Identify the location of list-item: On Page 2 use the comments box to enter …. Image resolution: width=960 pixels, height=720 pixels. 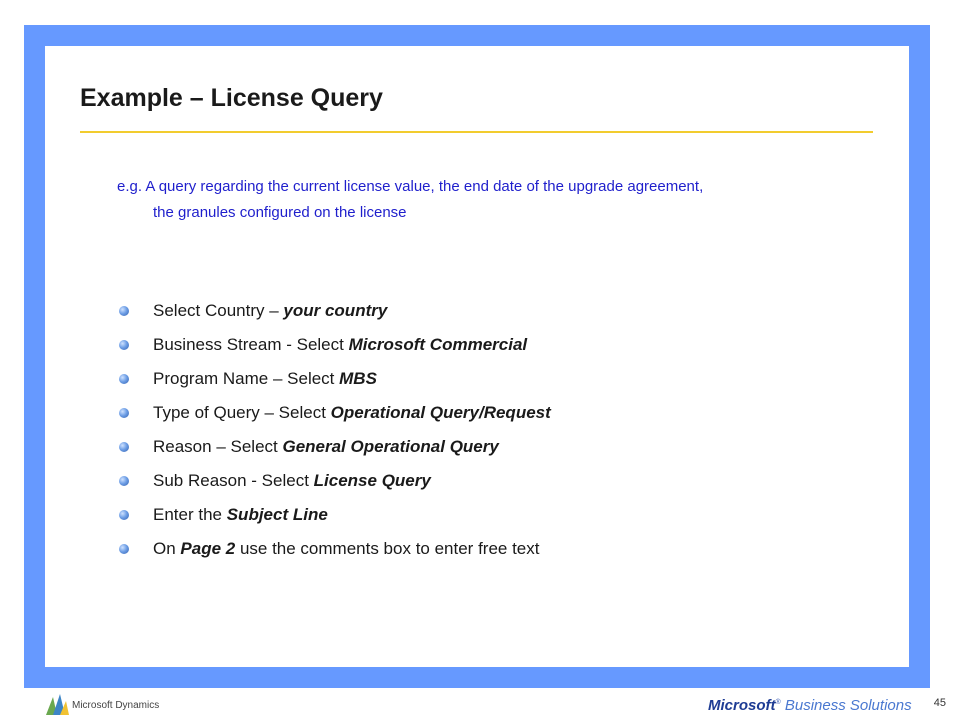
(333, 549).